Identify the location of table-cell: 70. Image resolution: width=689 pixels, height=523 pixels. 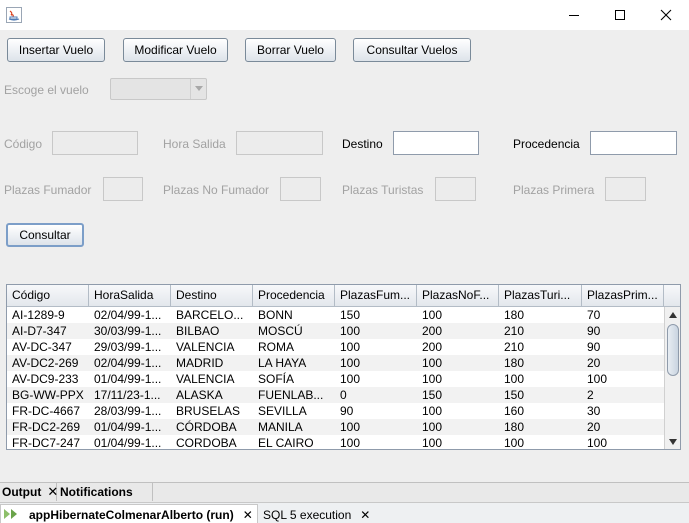
(594, 315).